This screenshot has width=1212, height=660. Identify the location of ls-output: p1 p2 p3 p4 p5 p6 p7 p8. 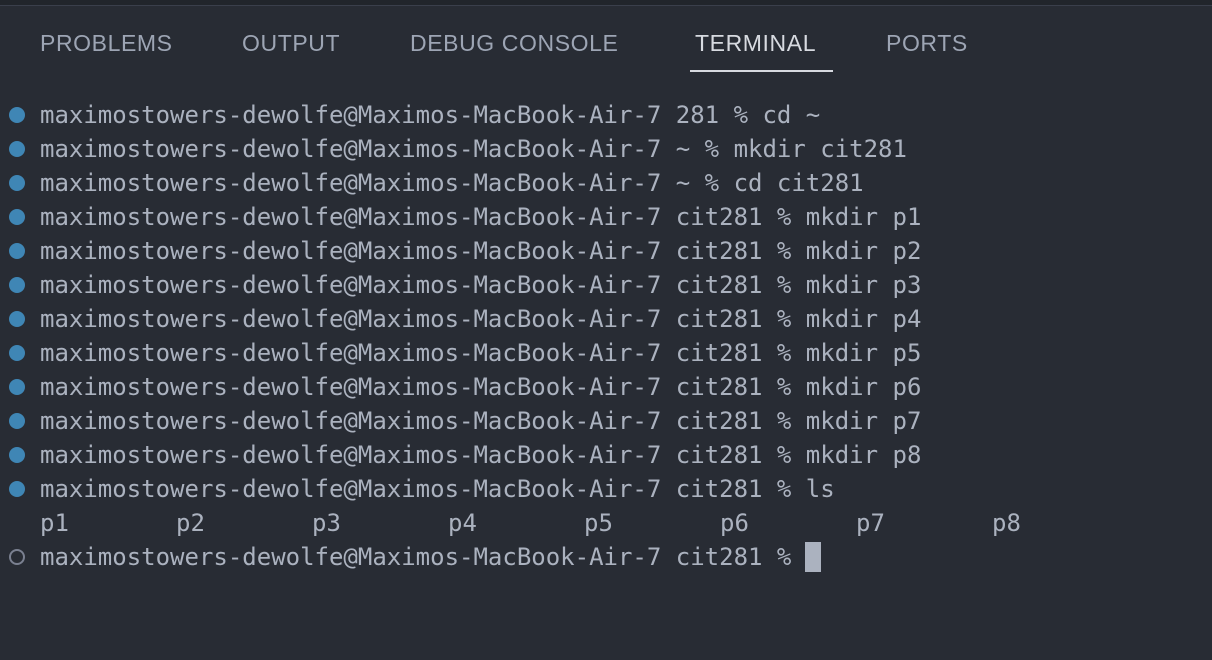
(530, 523).